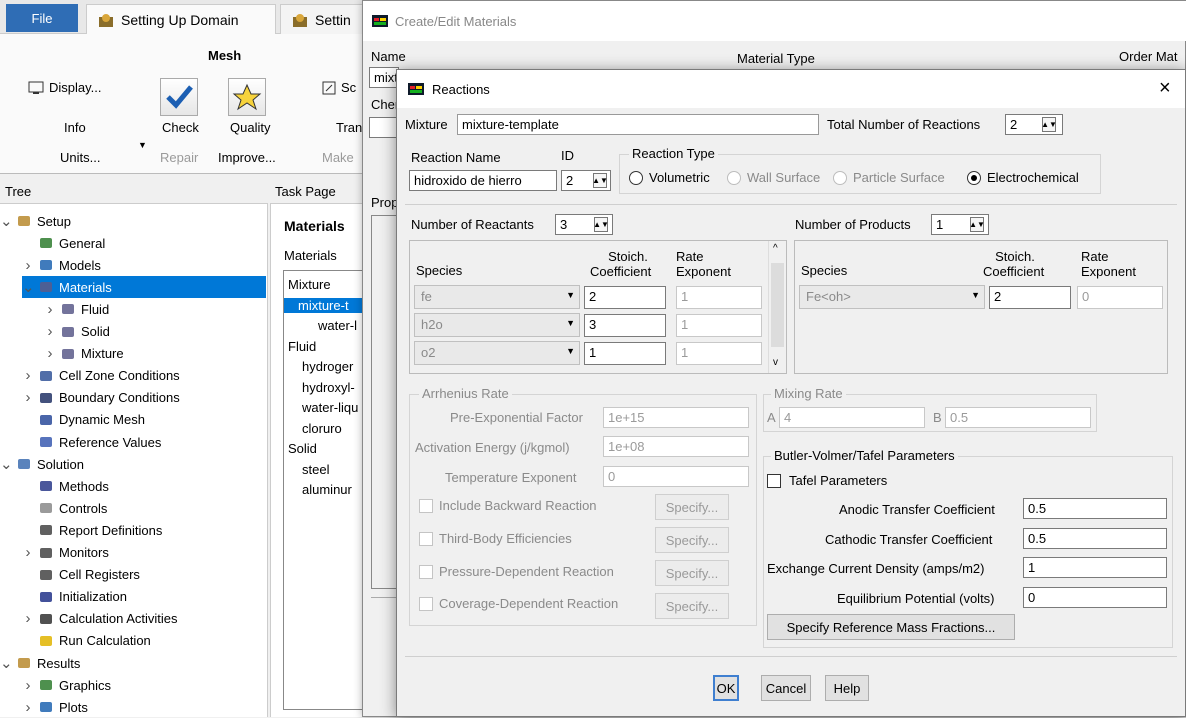 The image size is (1186, 718). What do you see at coordinates (349, 127) in the screenshot?
I see `translate-button: Tran` at bounding box center [349, 127].